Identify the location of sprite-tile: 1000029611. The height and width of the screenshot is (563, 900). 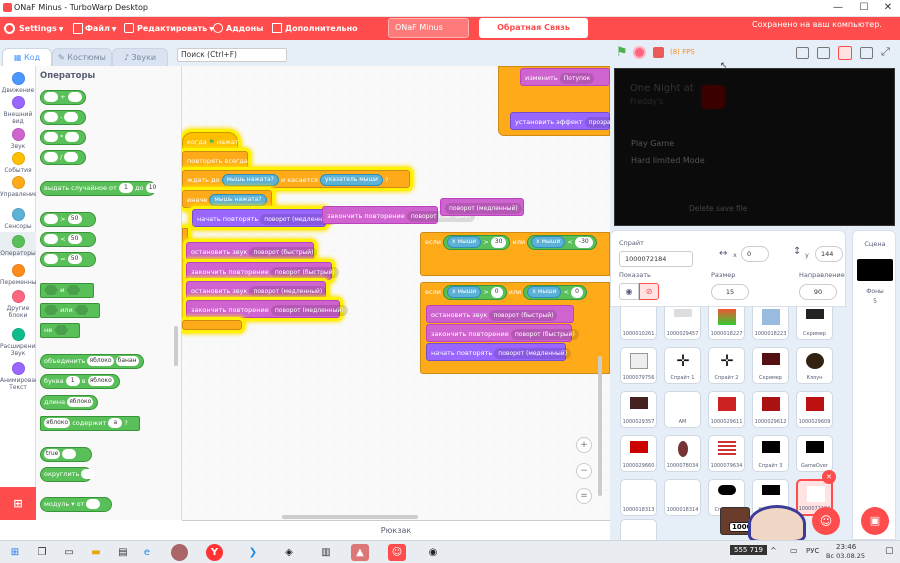
(726, 409).